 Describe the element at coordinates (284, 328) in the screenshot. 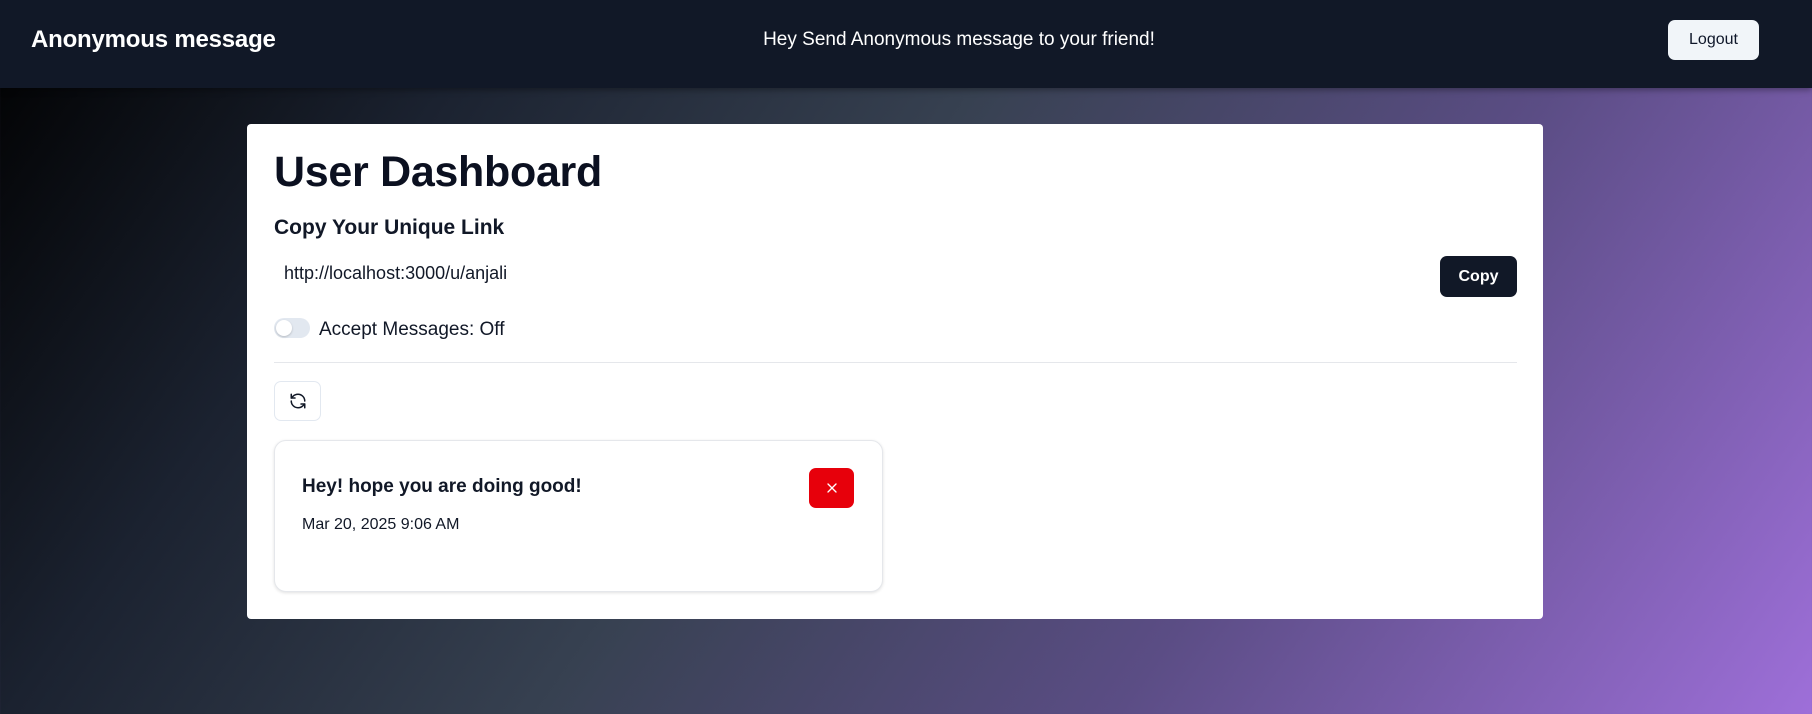

I see `switch-knob` at that location.